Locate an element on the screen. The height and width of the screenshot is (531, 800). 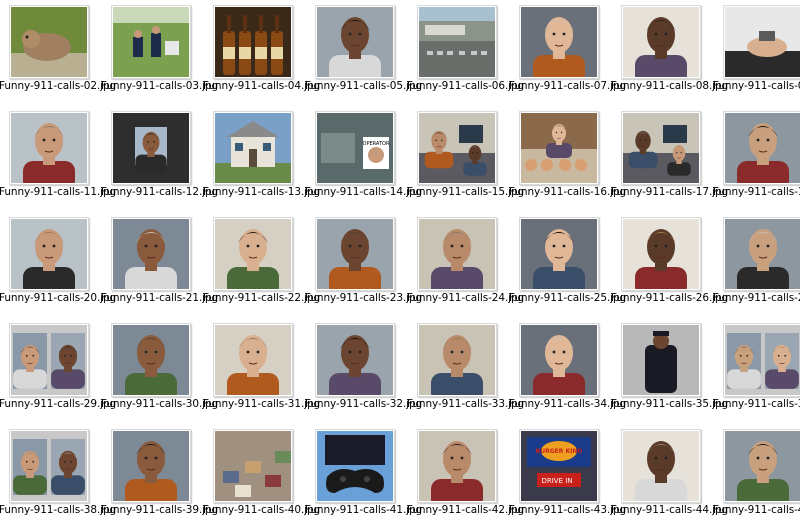
file-name-label: Funny-911-calls-32.jpg is located at coordinates (363, 404).